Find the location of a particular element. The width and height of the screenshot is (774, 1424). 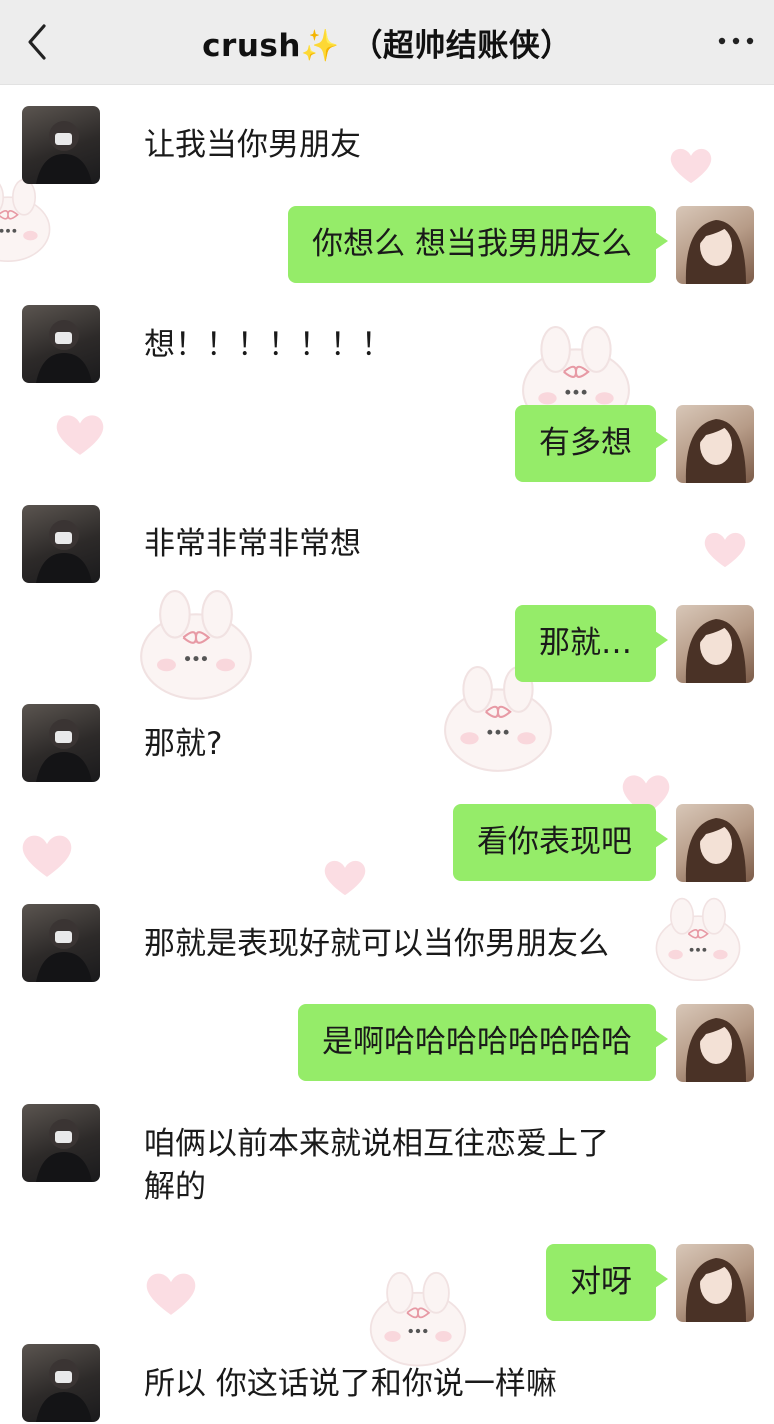

message-text: 想！！！！！！！ is located at coordinates (268, 345).